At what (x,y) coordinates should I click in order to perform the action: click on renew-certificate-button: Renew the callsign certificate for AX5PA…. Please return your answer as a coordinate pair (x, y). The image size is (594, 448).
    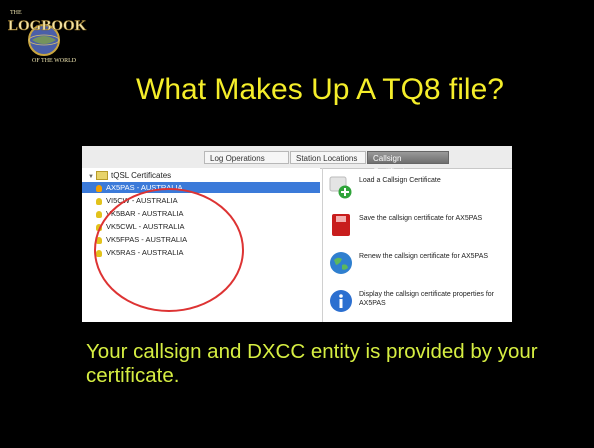
    Looking at the image, I should click on (417, 263).